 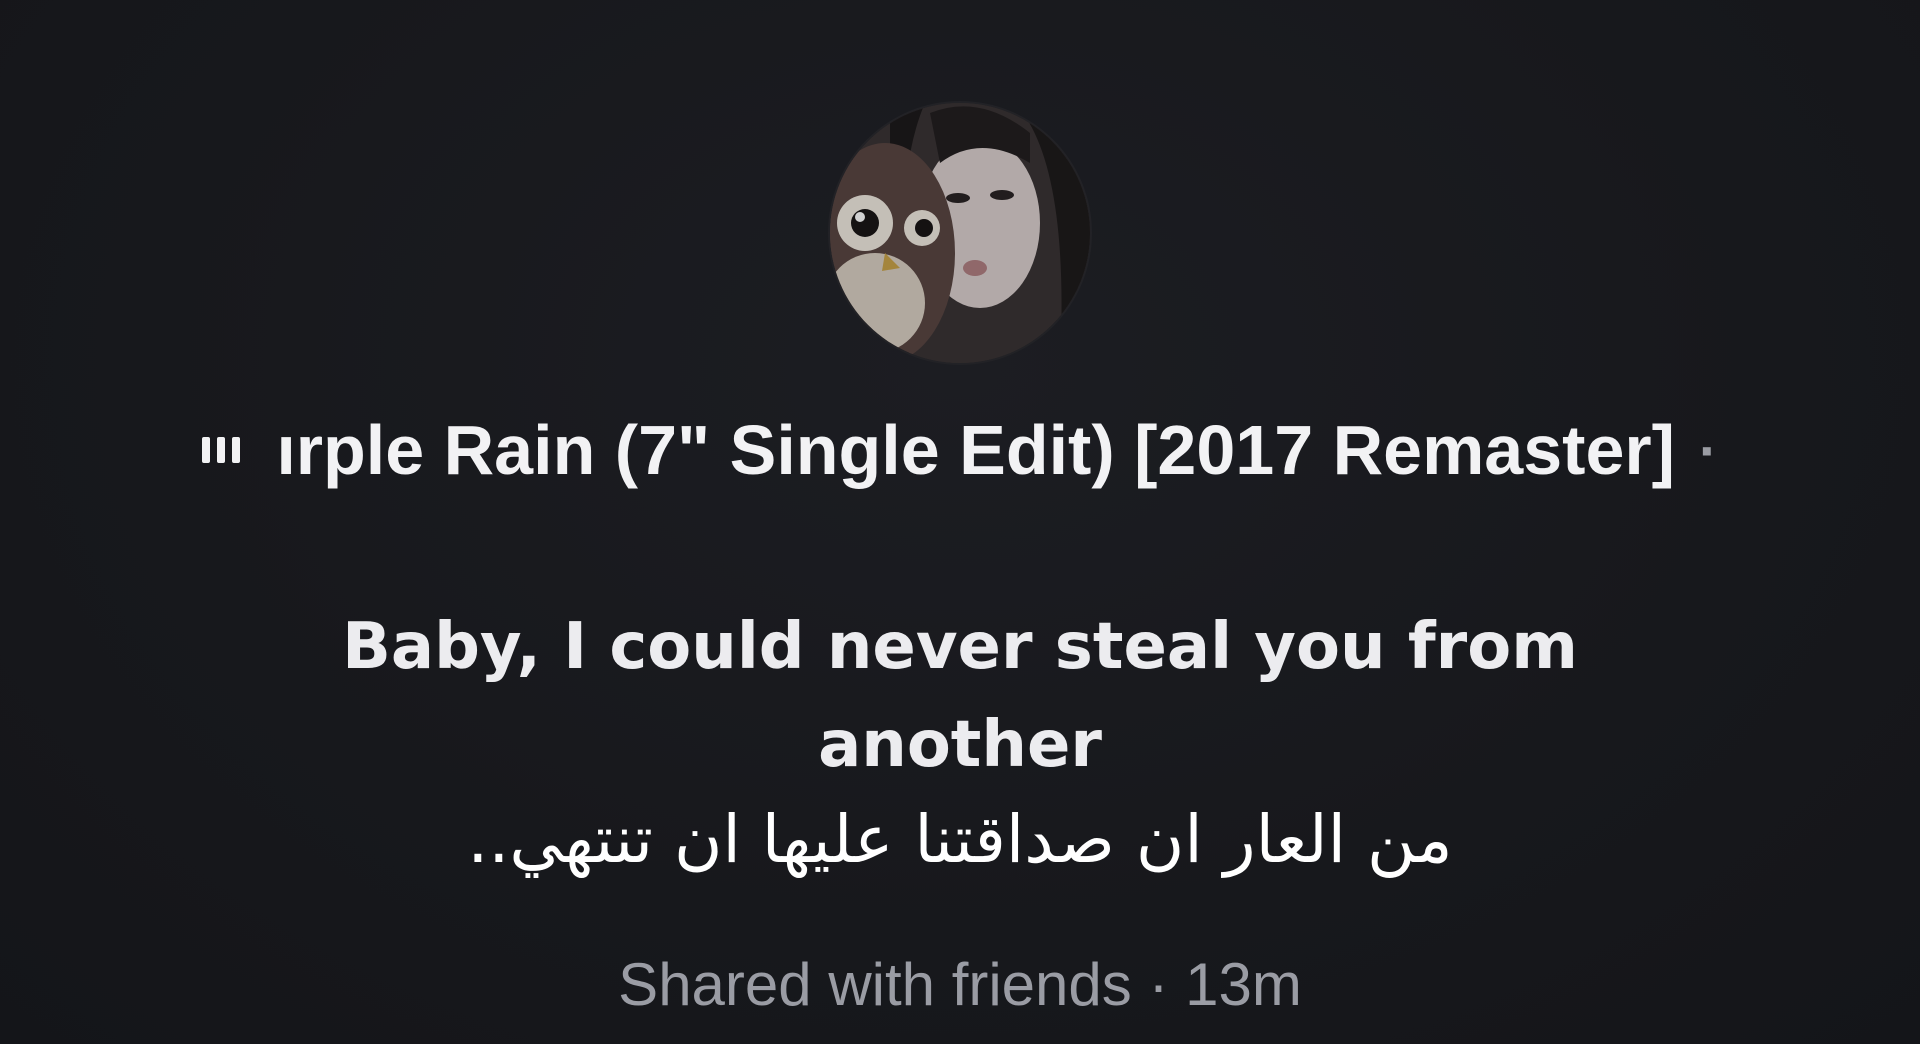 I want to click on playing-bars-icon, so click(x=230, y=450).